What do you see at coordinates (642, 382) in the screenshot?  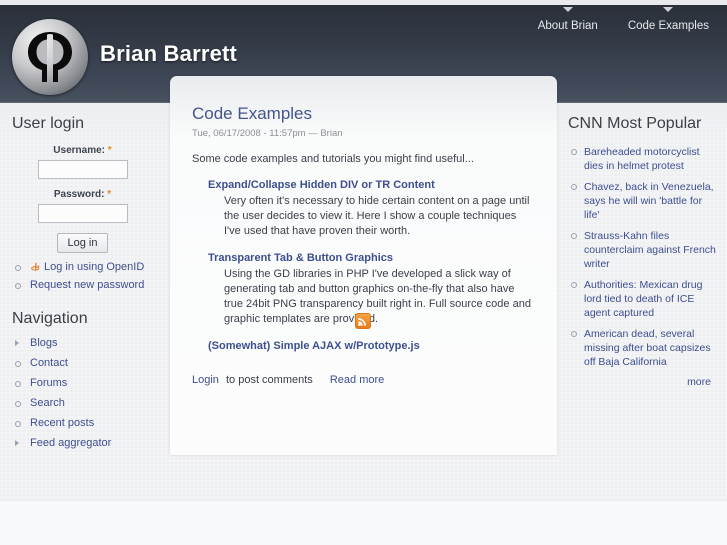 I see `cnn-more-link-wrap: more` at bounding box center [642, 382].